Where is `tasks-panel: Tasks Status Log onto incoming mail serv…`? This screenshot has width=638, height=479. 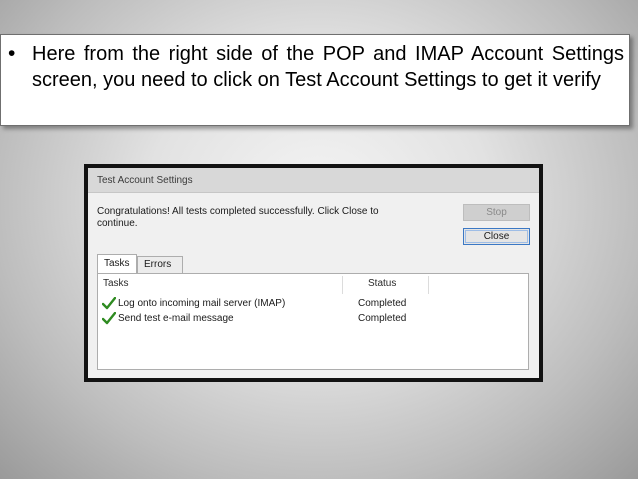
tasks-panel: Tasks Status Log onto incoming mail serv… is located at coordinates (313, 321).